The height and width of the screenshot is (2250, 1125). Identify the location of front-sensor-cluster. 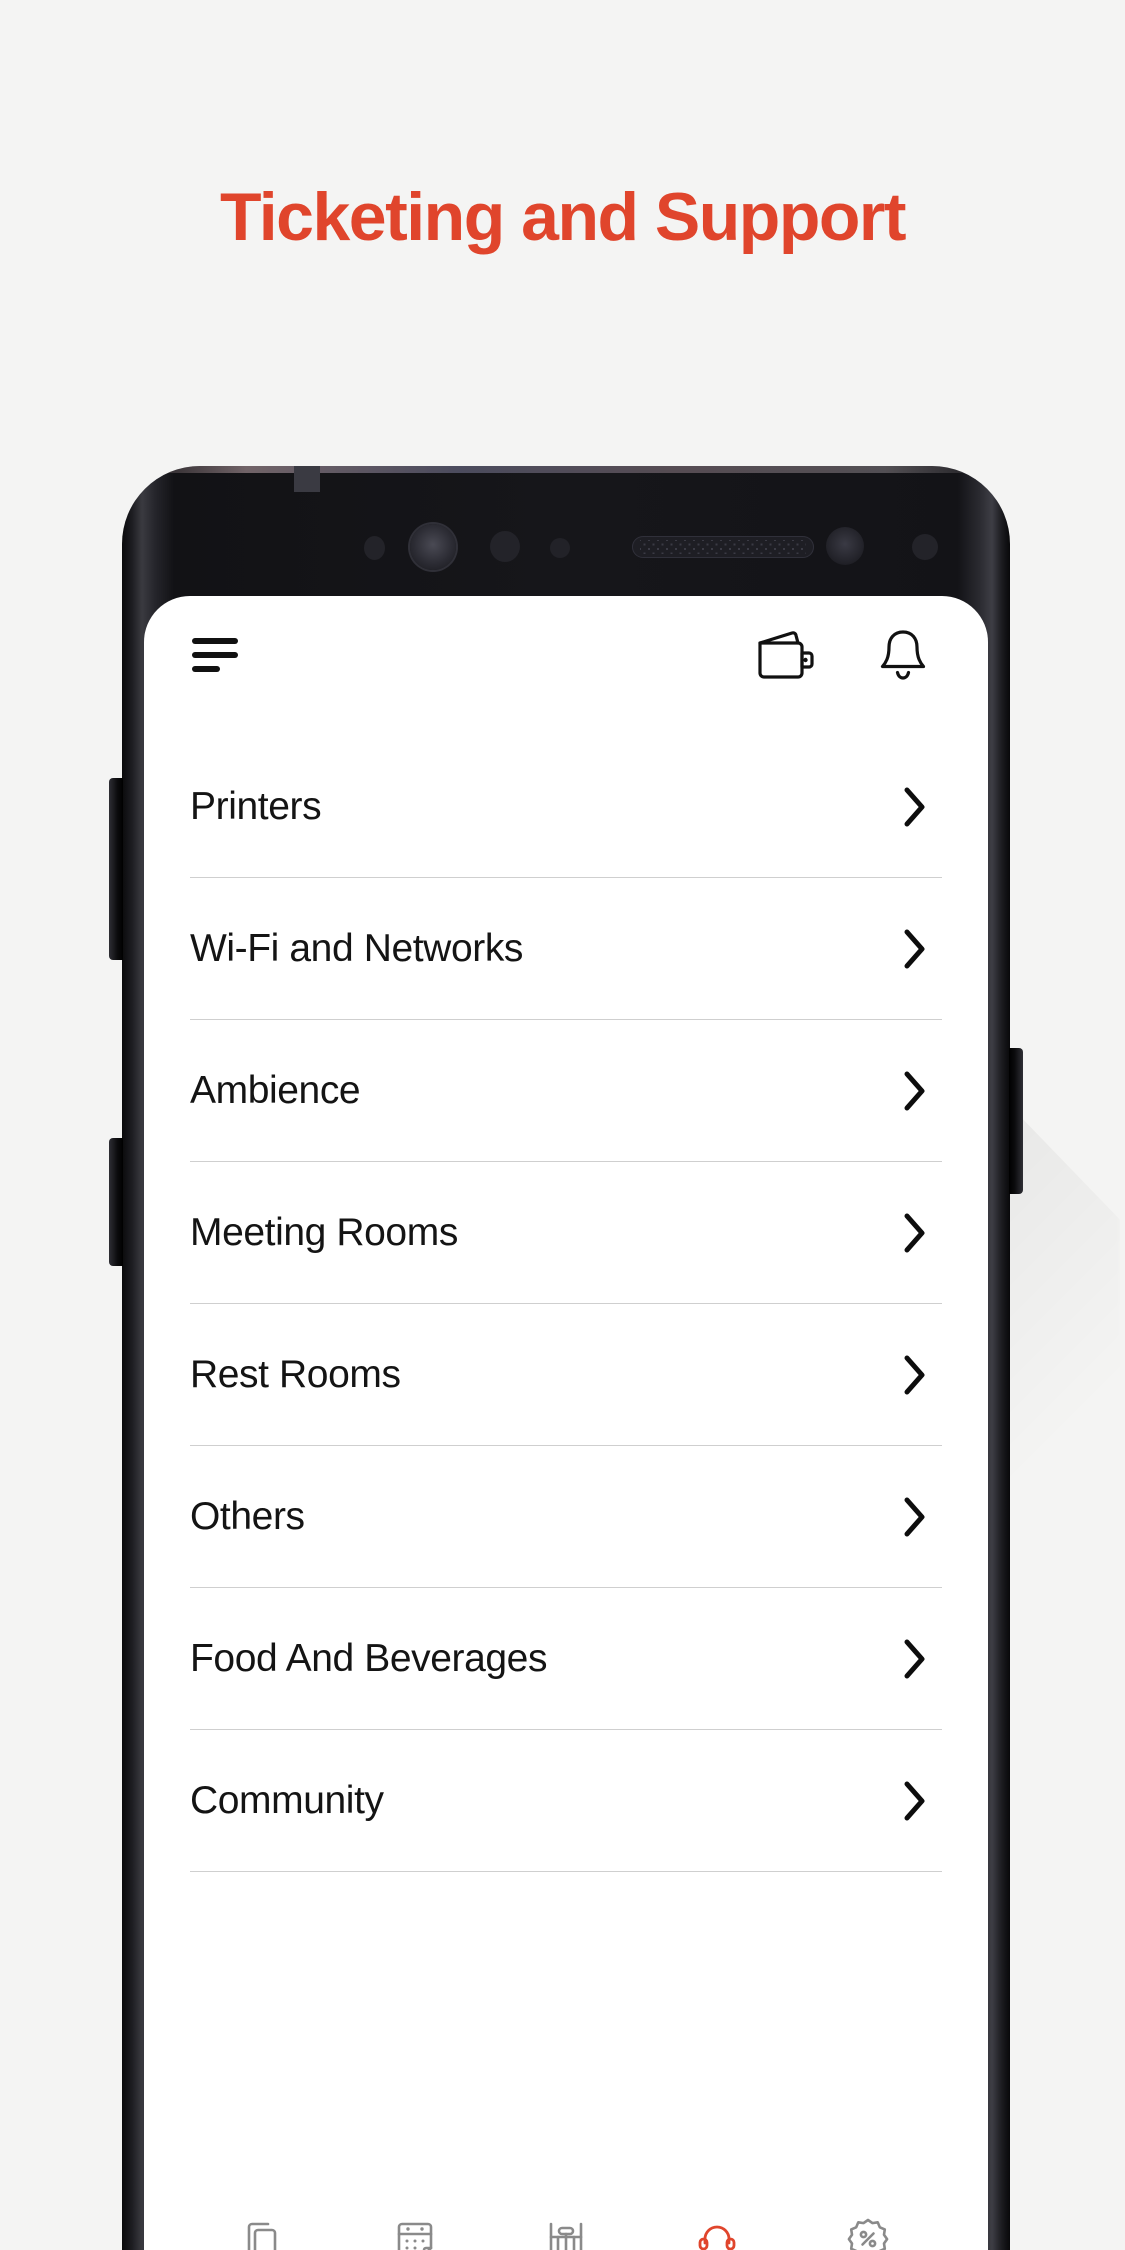
(566, 547).